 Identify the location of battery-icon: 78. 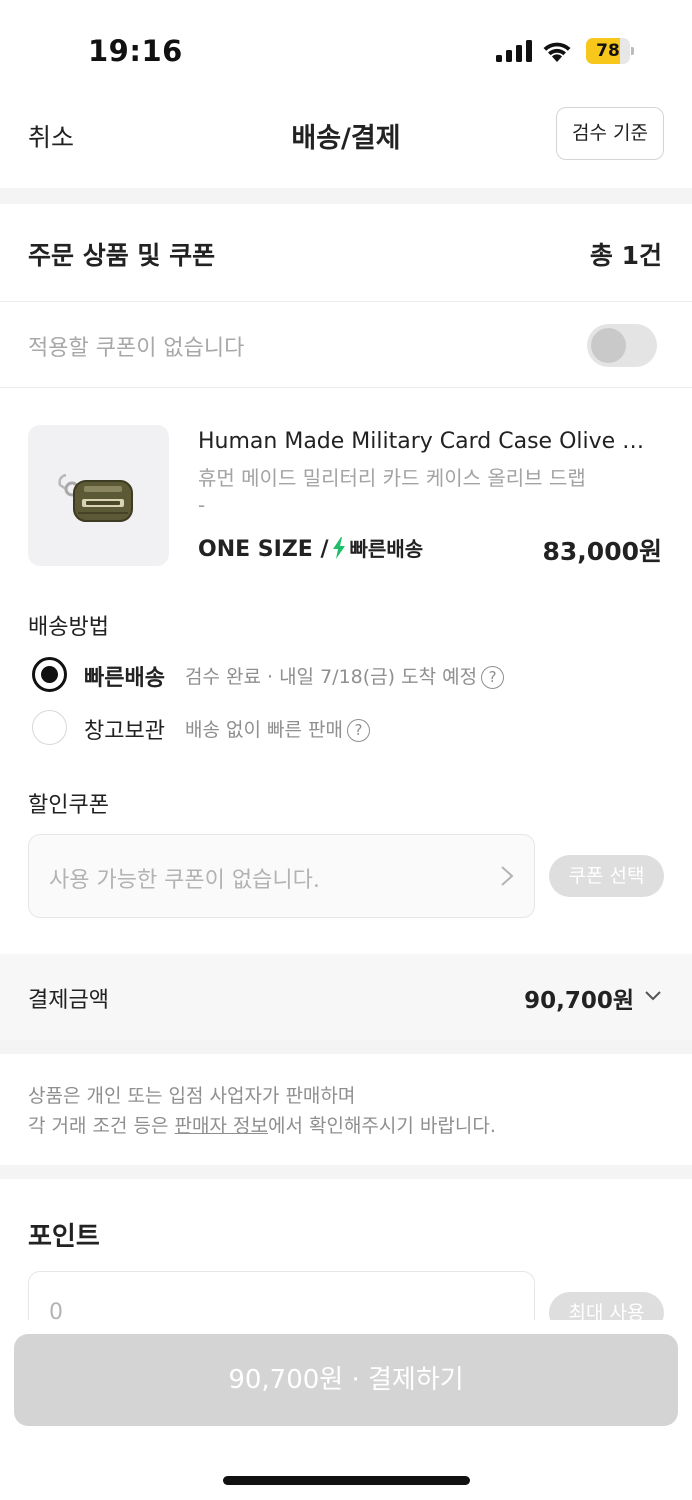
(610, 51).